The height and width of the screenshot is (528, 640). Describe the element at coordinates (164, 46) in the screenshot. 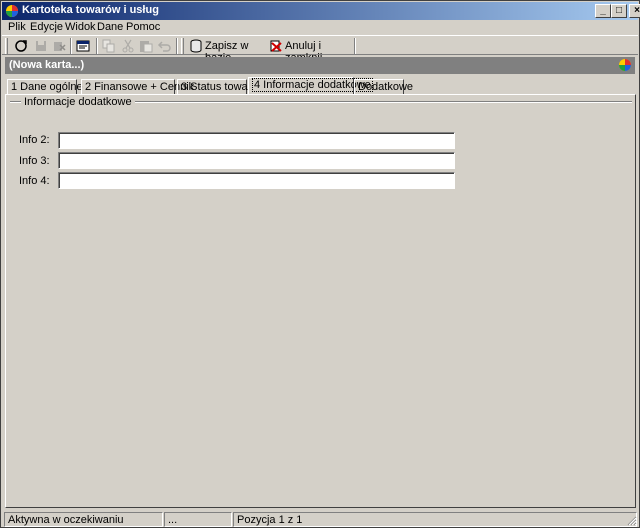

I see `undo-icon` at that location.